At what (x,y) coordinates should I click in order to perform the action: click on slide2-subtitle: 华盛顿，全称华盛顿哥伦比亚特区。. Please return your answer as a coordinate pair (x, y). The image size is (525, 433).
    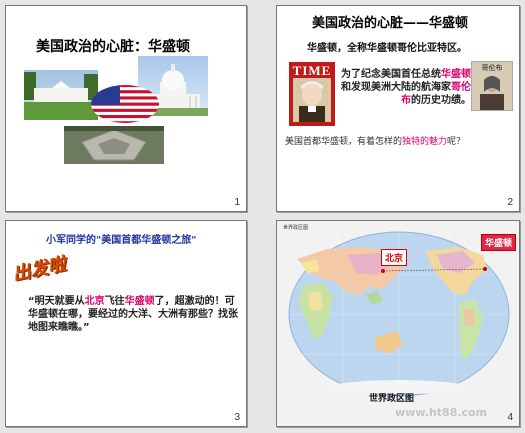
    Looking at the image, I should click on (387, 48).